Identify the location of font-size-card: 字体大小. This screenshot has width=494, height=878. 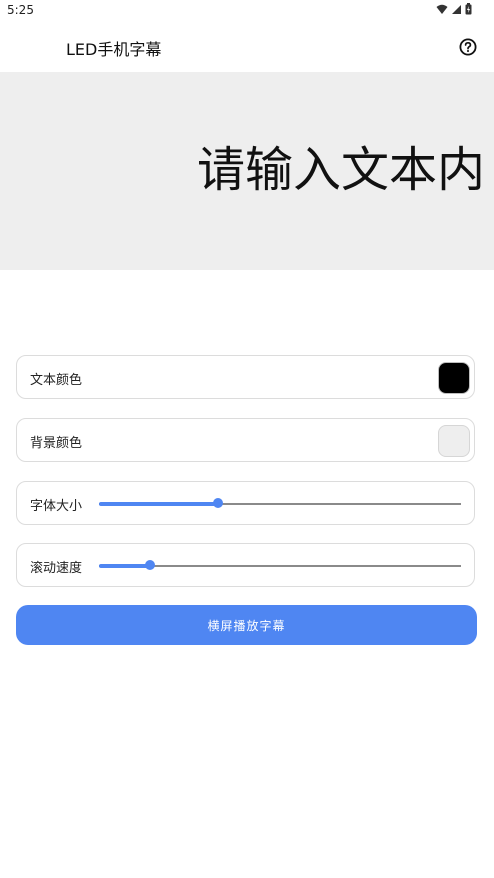
(245, 503).